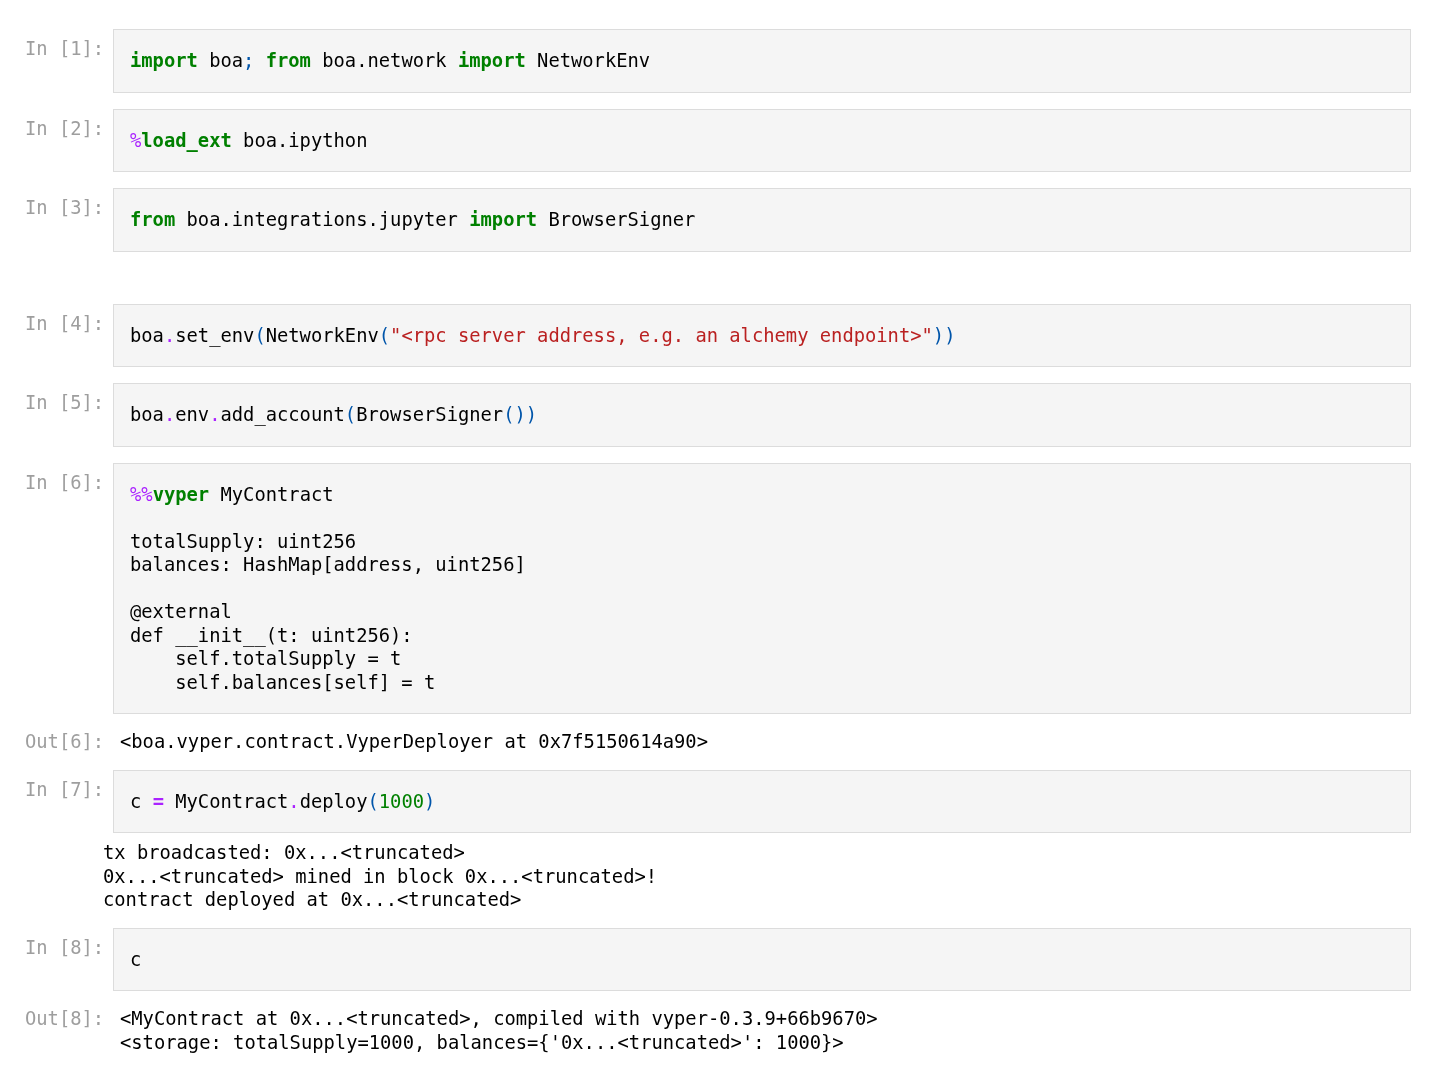 The image size is (1456, 1087). Describe the element at coordinates (65, 947) in the screenshot. I see `cell-prompt: In [8]:` at that location.